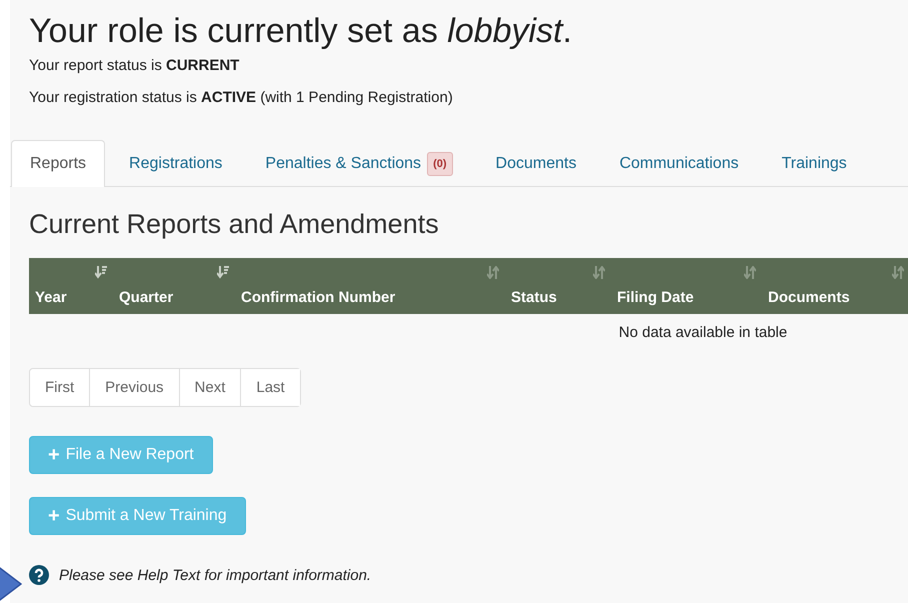 The height and width of the screenshot is (603, 908). Describe the element at coordinates (270, 387) in the screenshot. I see `pagination-button: Last` at that location.